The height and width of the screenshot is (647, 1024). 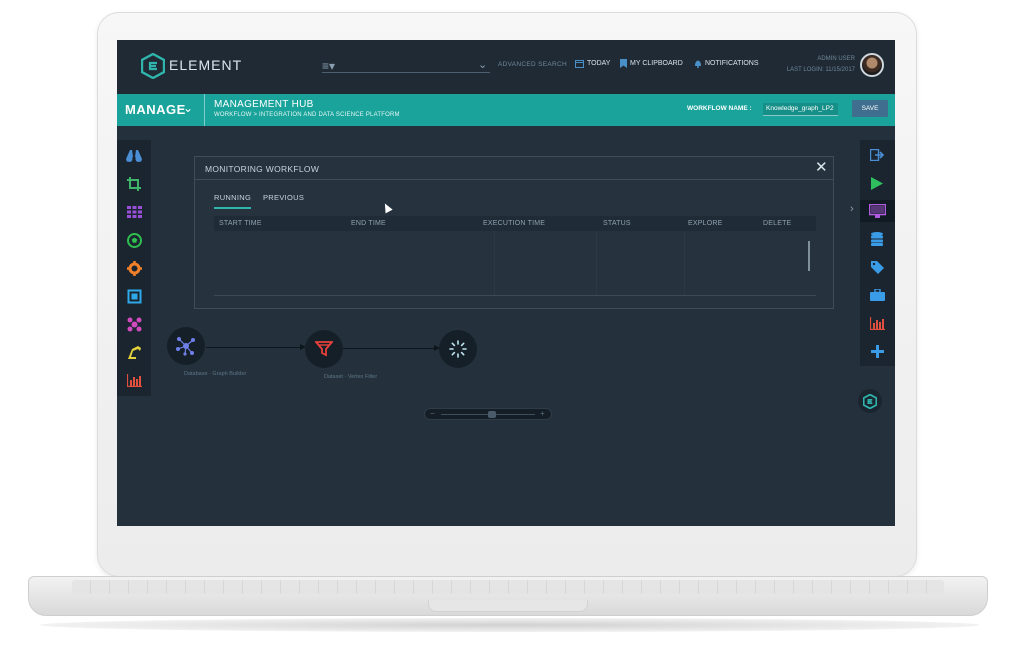 What do you see at coordinates (508, 606) in the screenshot?
I see `laptop-trackpad-notch` at bounding box center [508, 606].